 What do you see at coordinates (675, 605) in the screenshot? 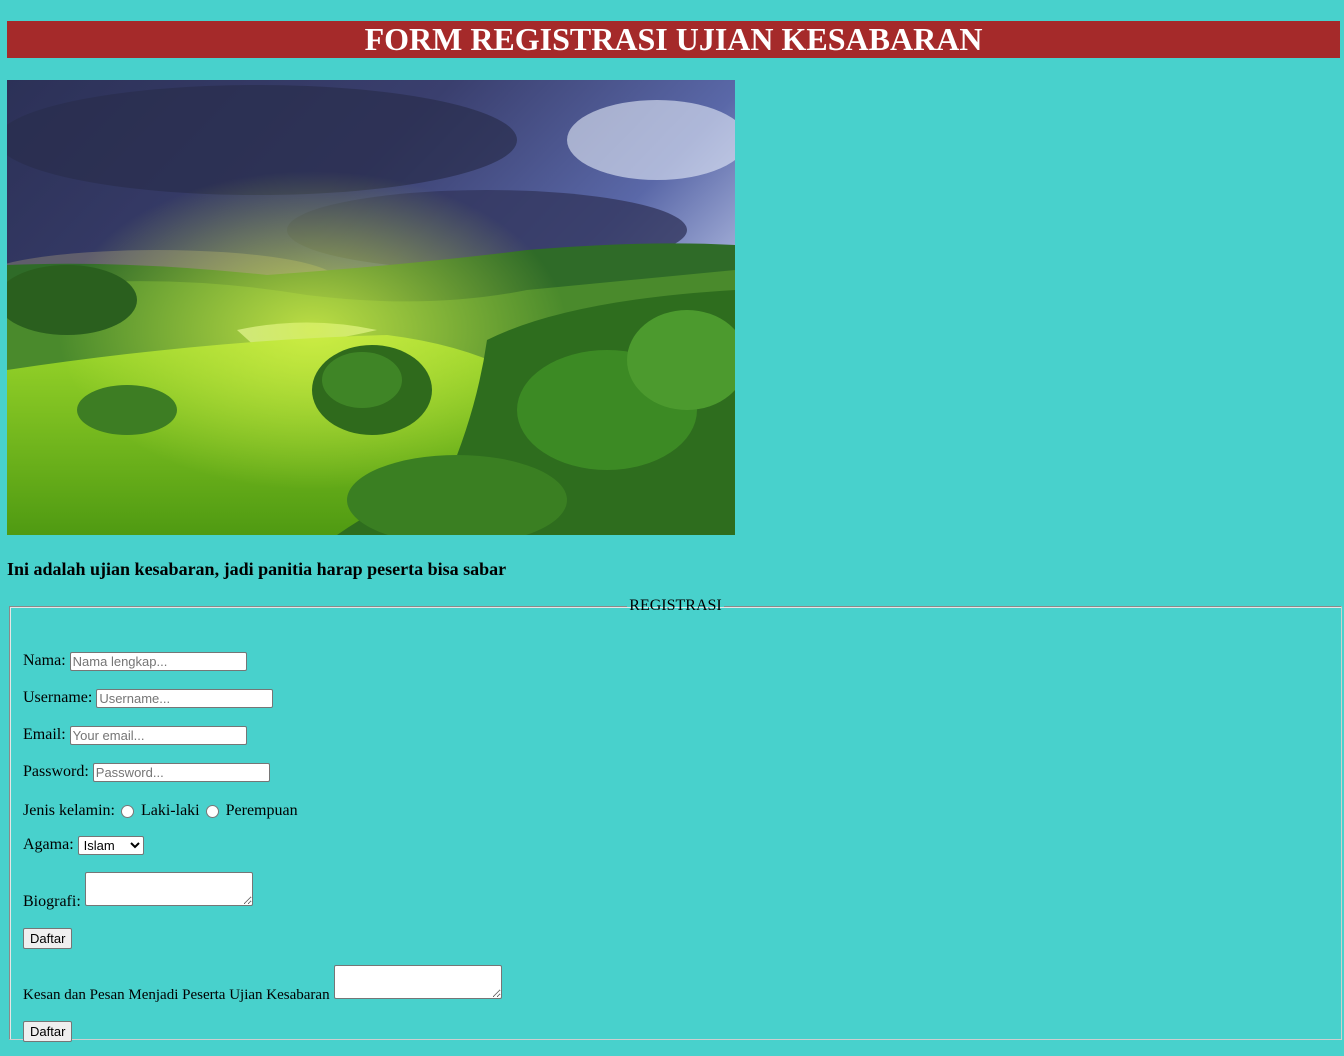
I see `registration-legend: REGISTRASI` at bounding box center [675, 605].